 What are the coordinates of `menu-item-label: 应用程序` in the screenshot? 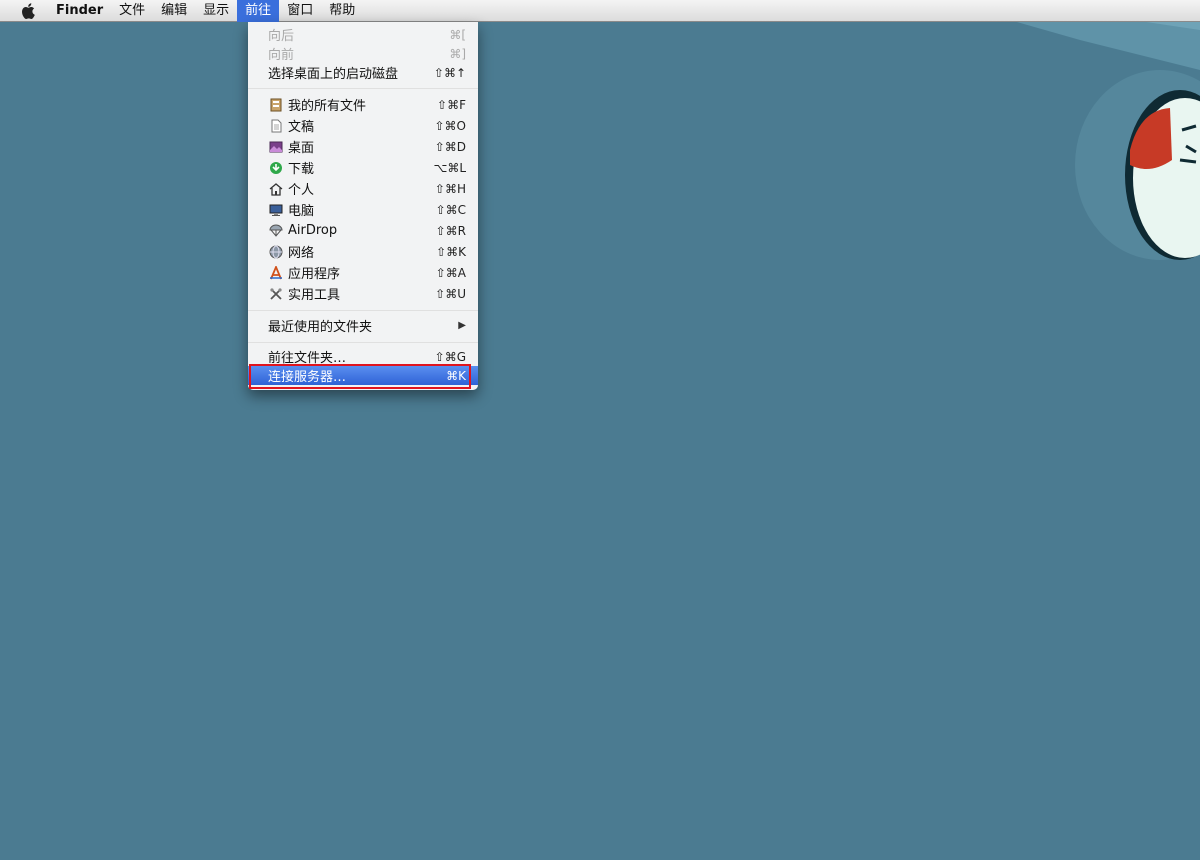 It's located at (314, 274).